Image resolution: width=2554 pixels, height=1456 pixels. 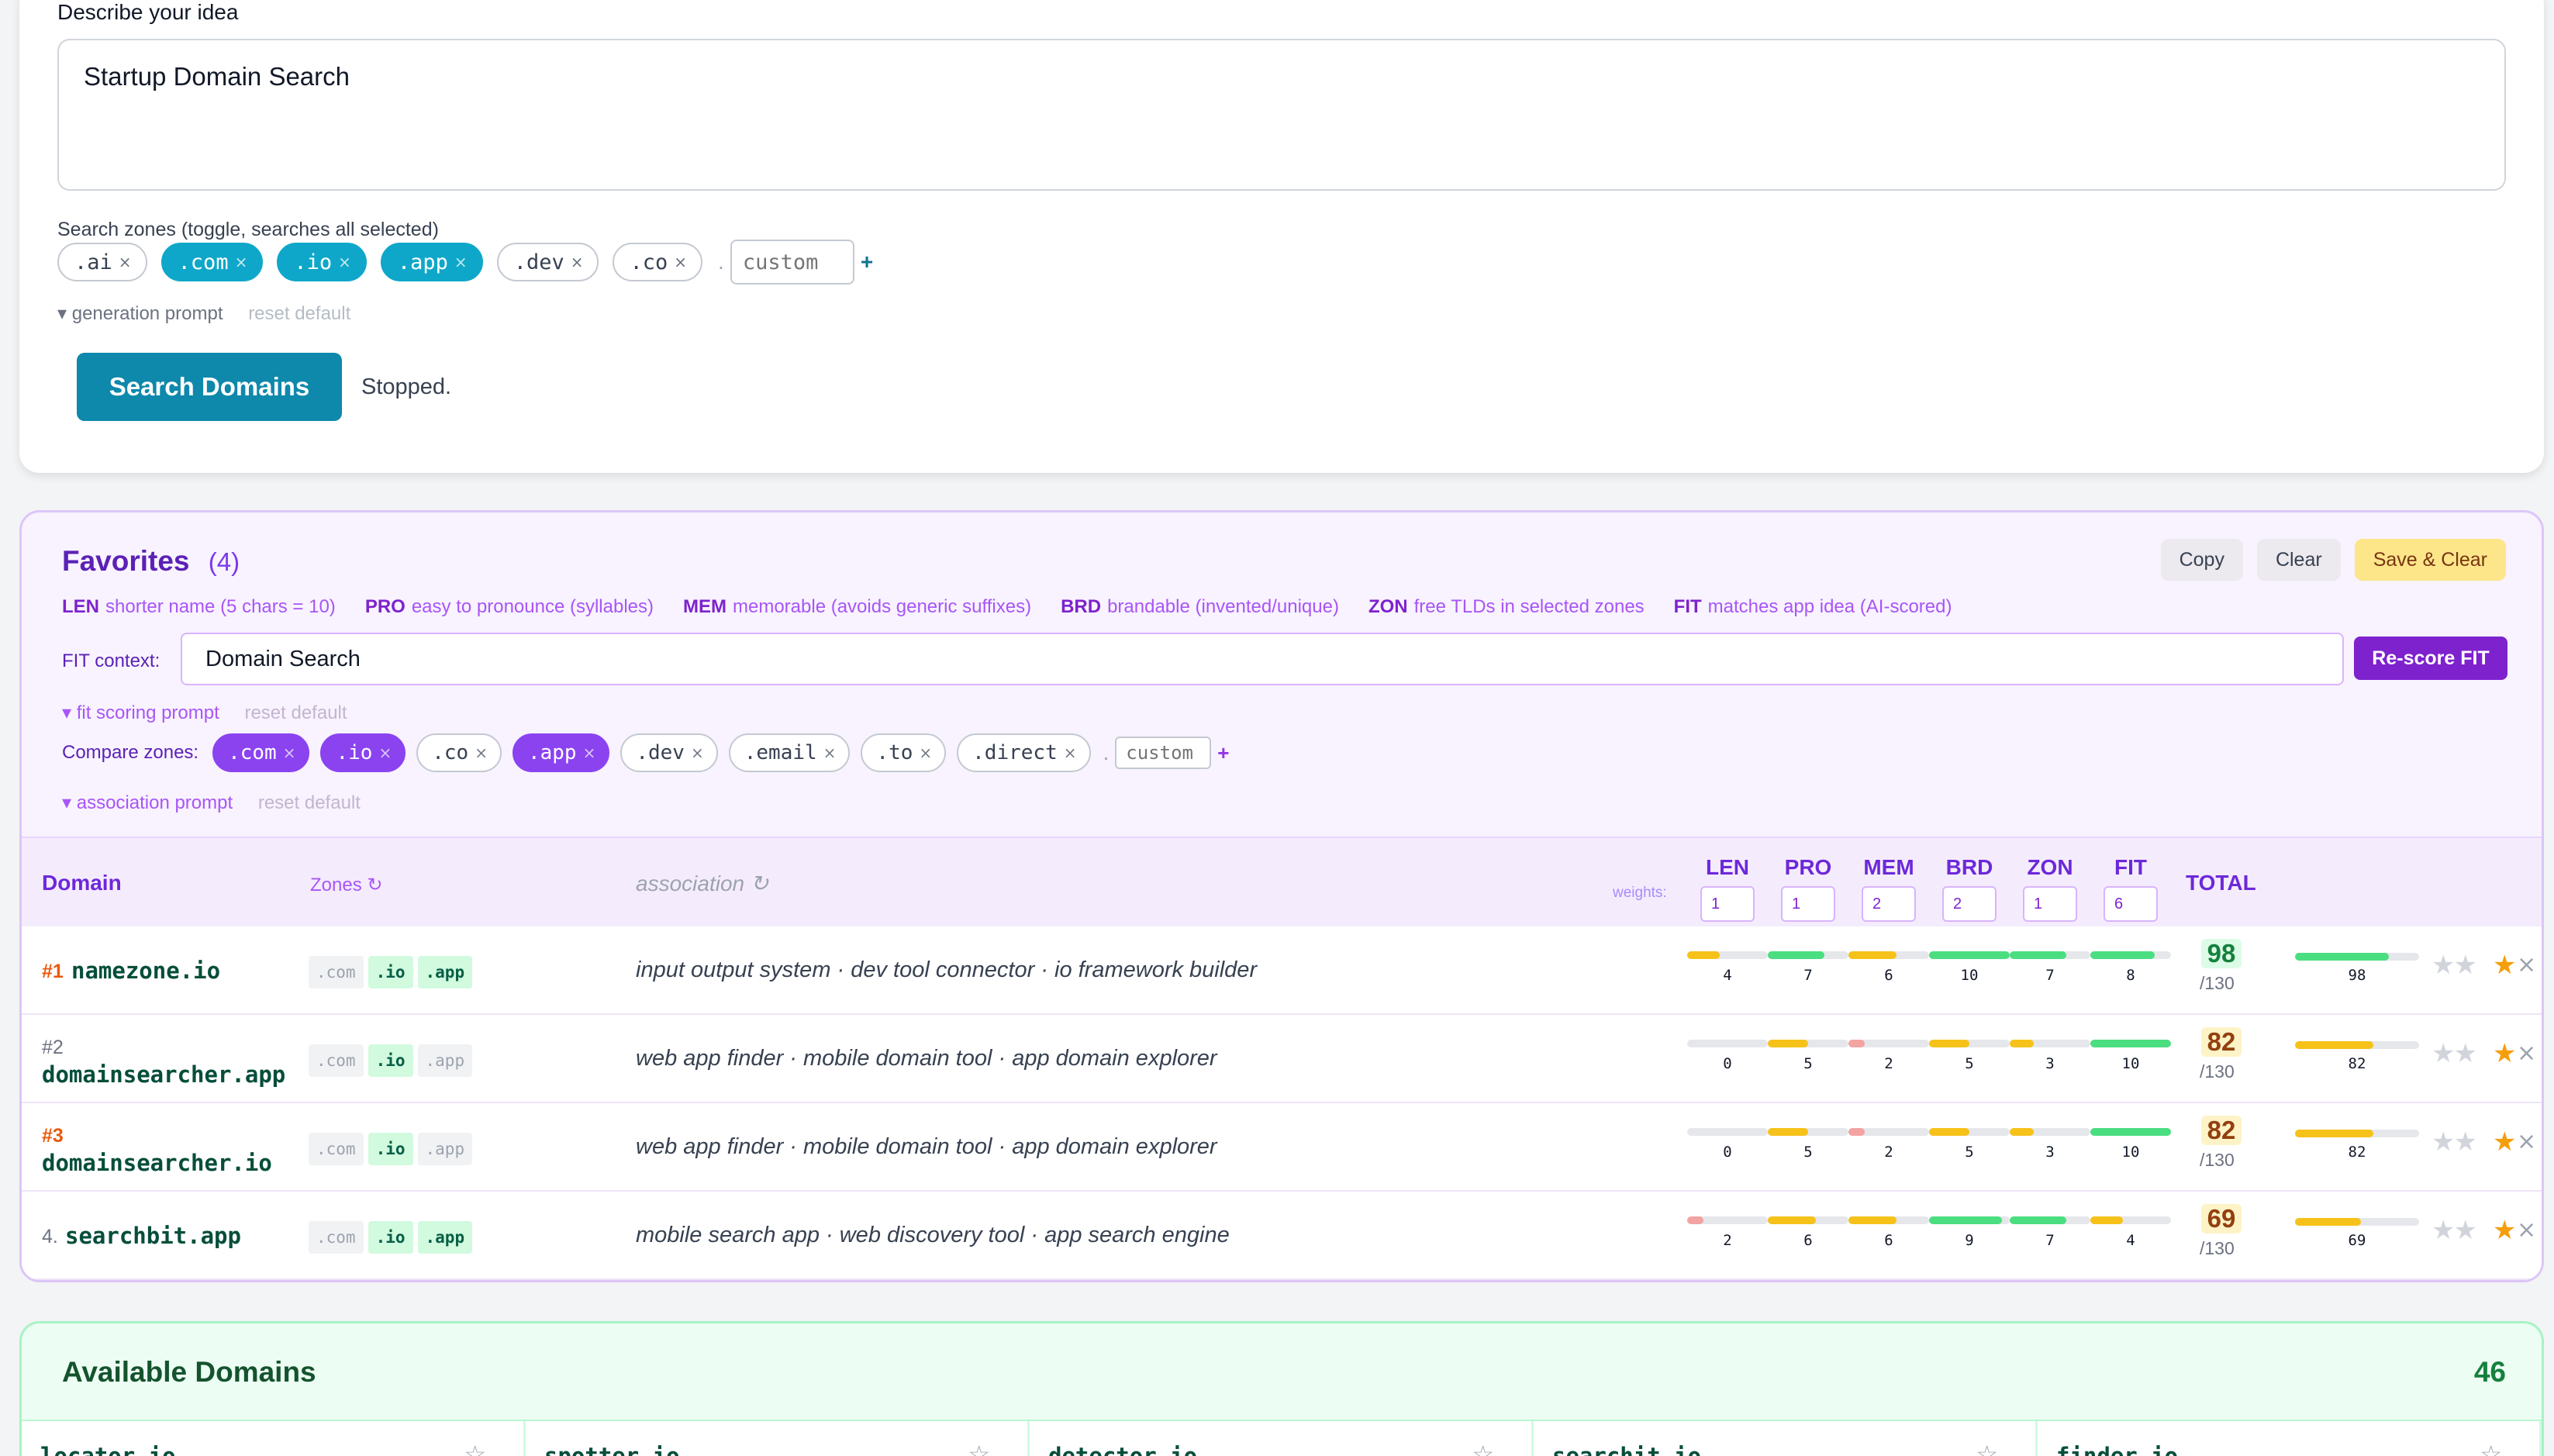 What do you see at coordinates (261, 752) in the screenshot?
I see `compare-zone-chip-com: .com ×` at bounding box center [261, 752].